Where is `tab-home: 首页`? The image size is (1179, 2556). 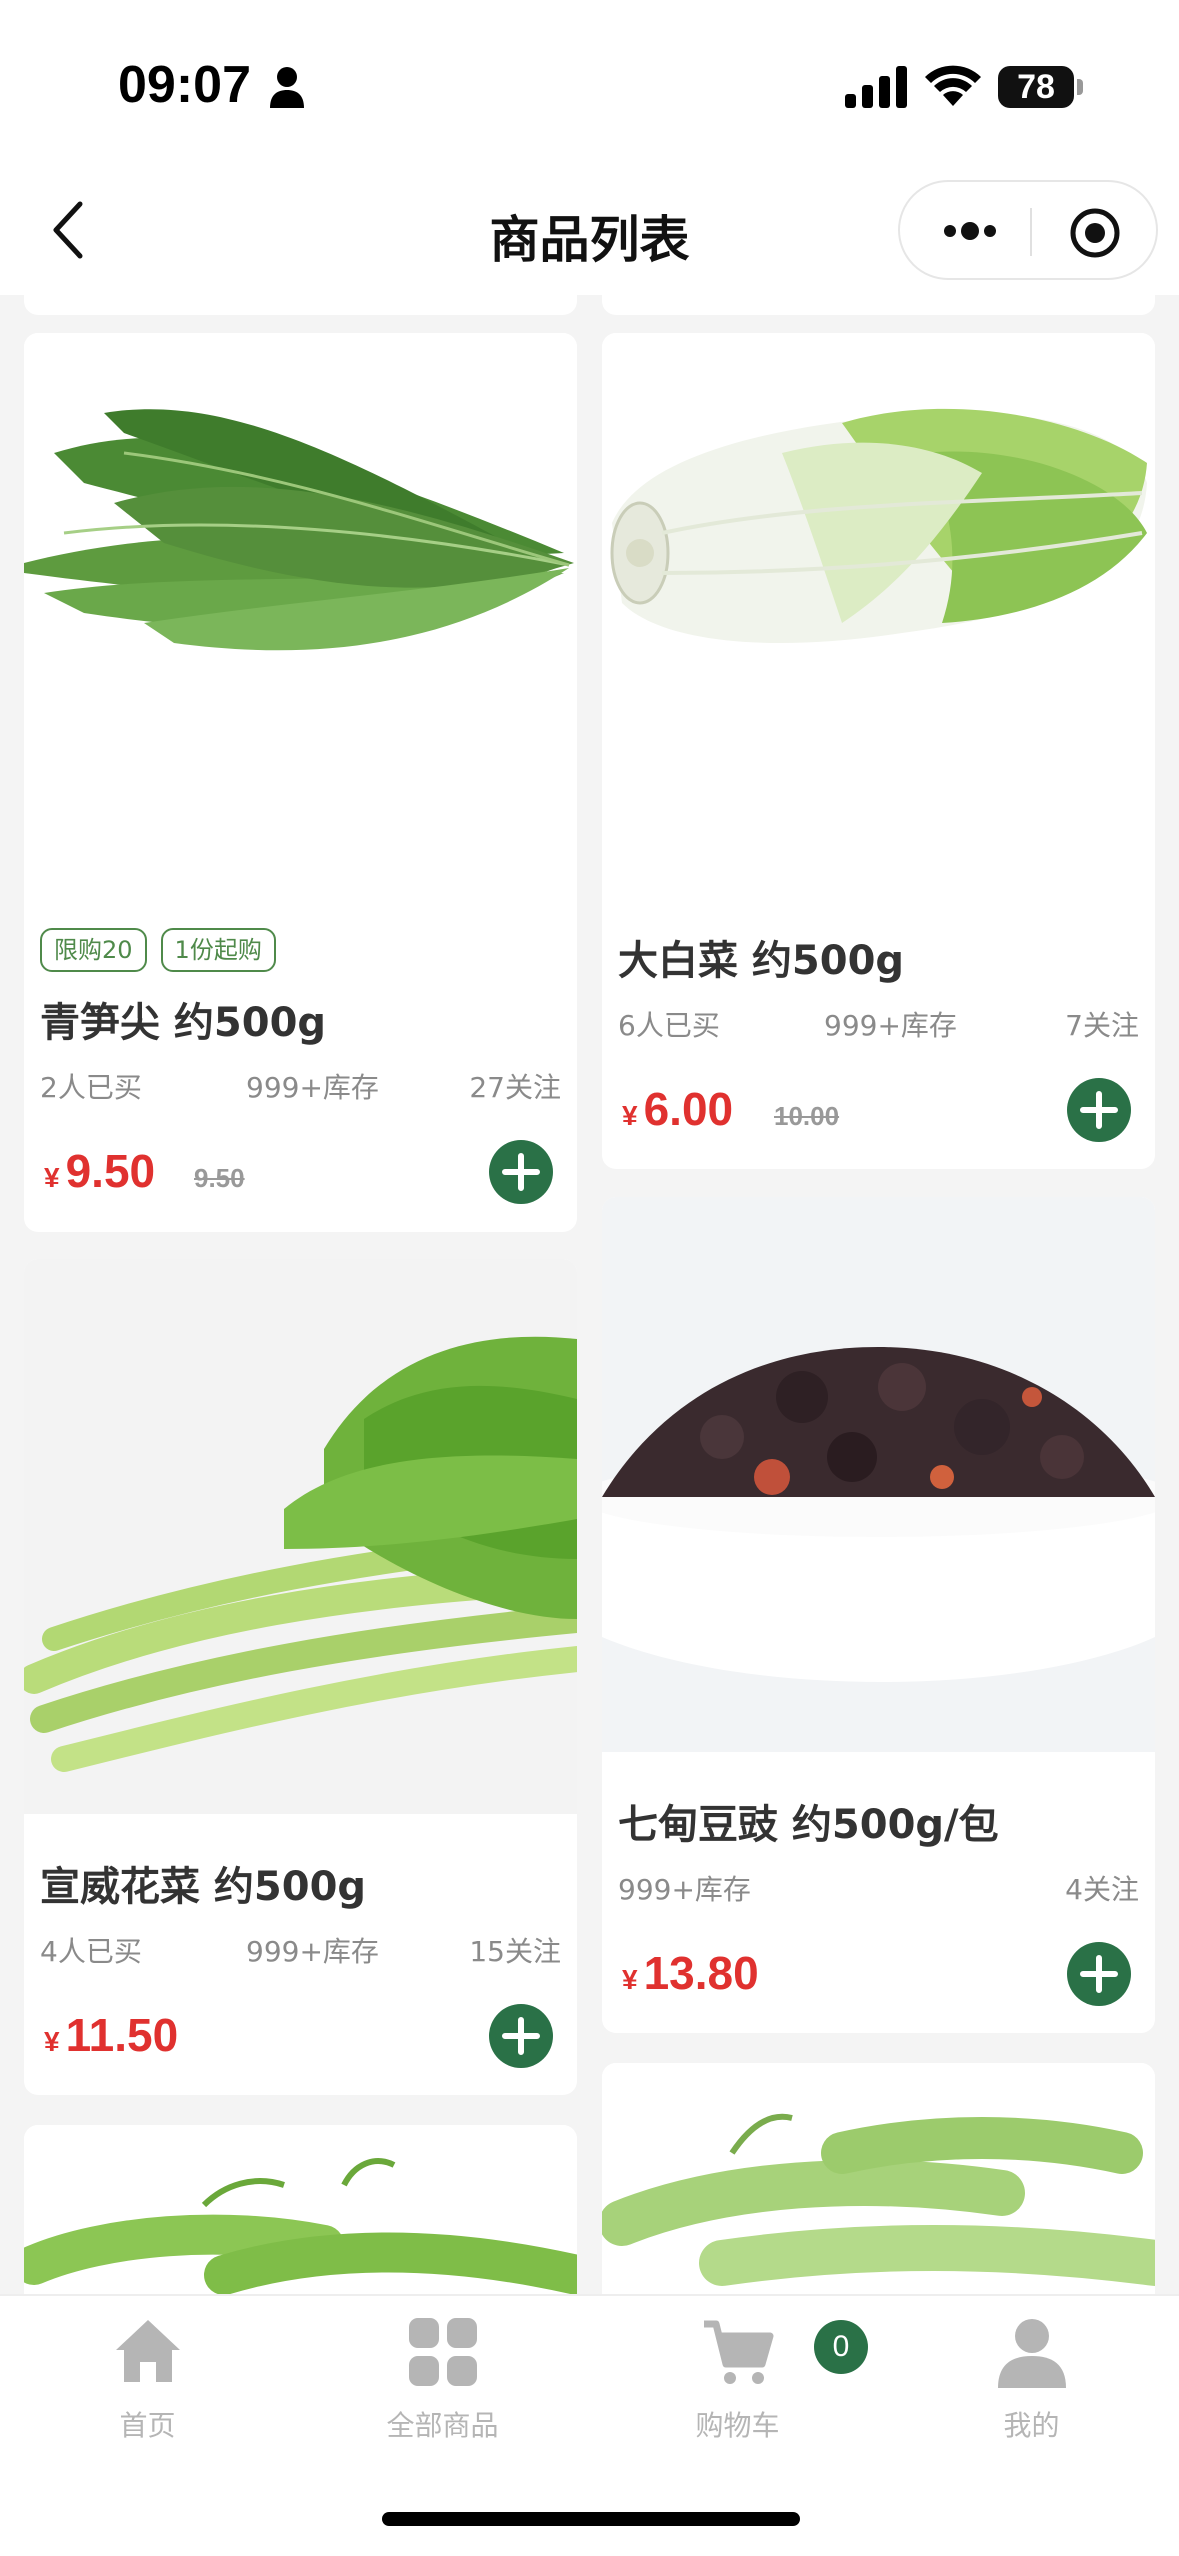
tab-home: 首页 is located at coordinates (147, 2384).